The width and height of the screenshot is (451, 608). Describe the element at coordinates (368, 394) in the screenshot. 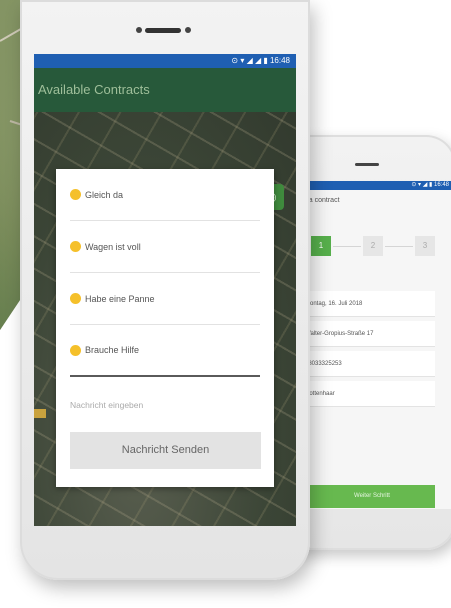

I see `city-field: Rottenhaar` at that location.